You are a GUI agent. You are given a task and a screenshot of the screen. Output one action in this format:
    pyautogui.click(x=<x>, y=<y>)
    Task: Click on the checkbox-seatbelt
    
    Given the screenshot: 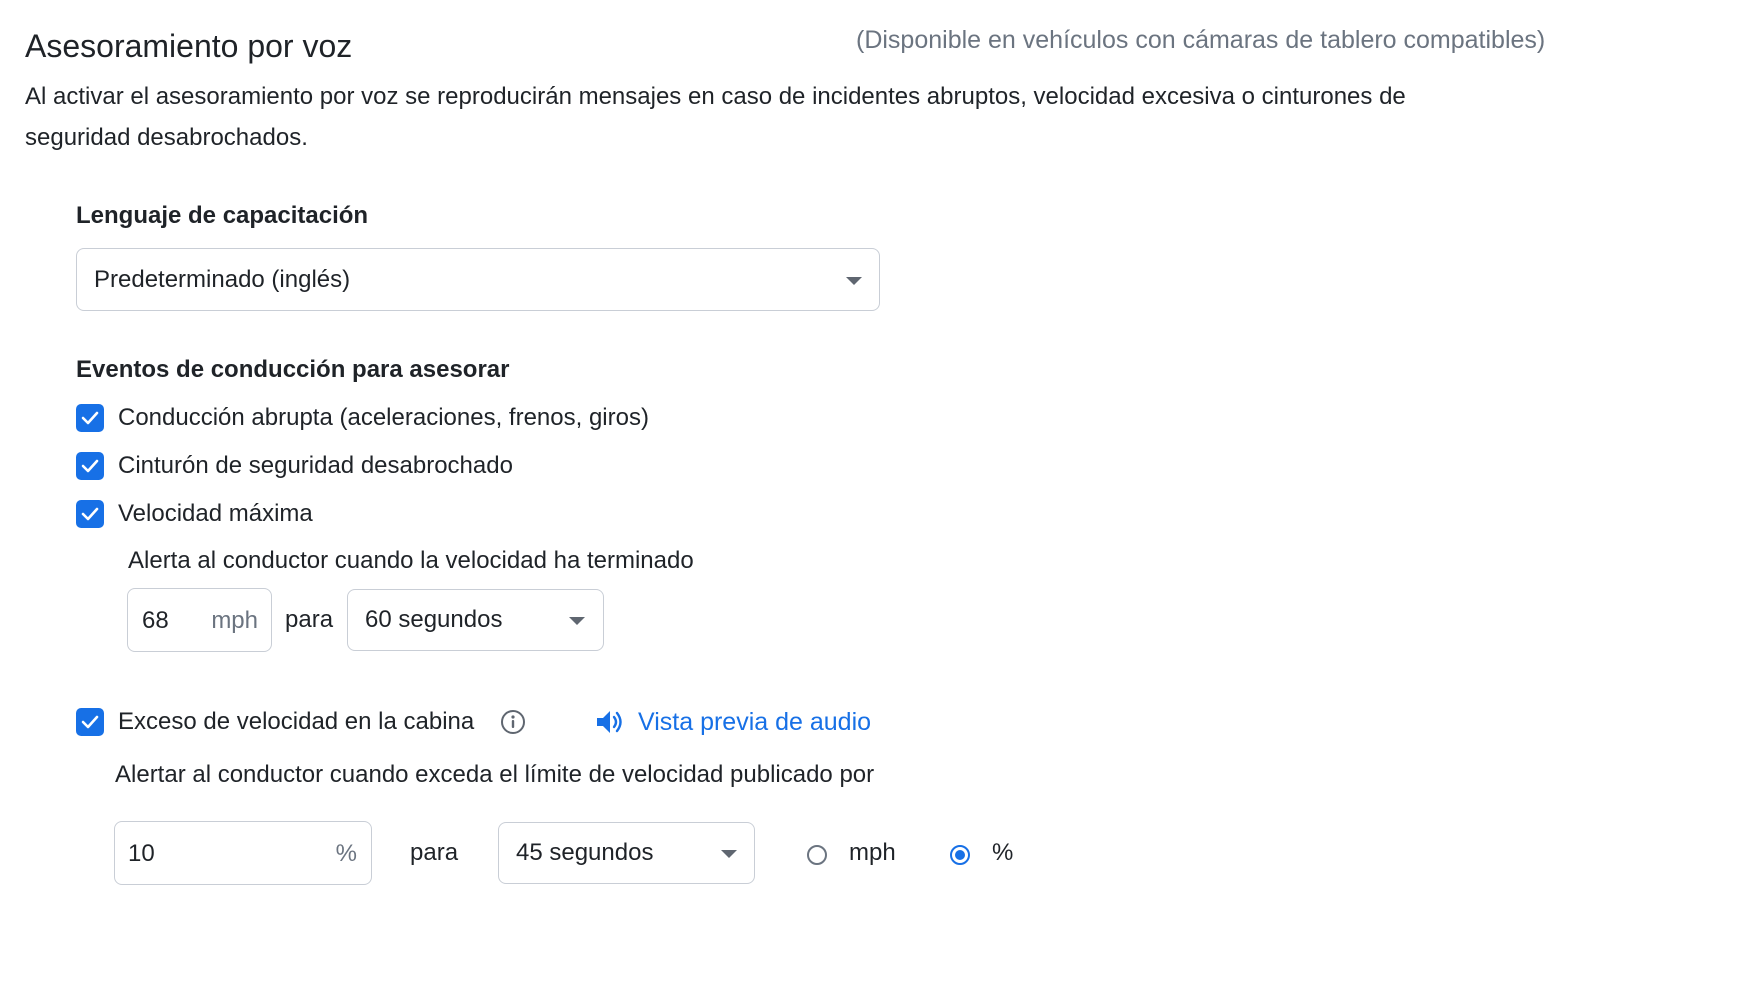 What is the action you would take?
    pyautogui.click(x=90, y=466)
    